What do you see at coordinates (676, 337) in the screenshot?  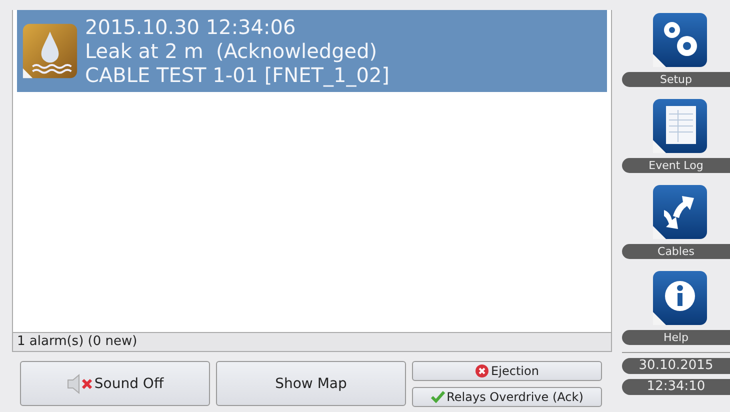 I see `sidebar-label: Help` at bounding box center [676, 337].